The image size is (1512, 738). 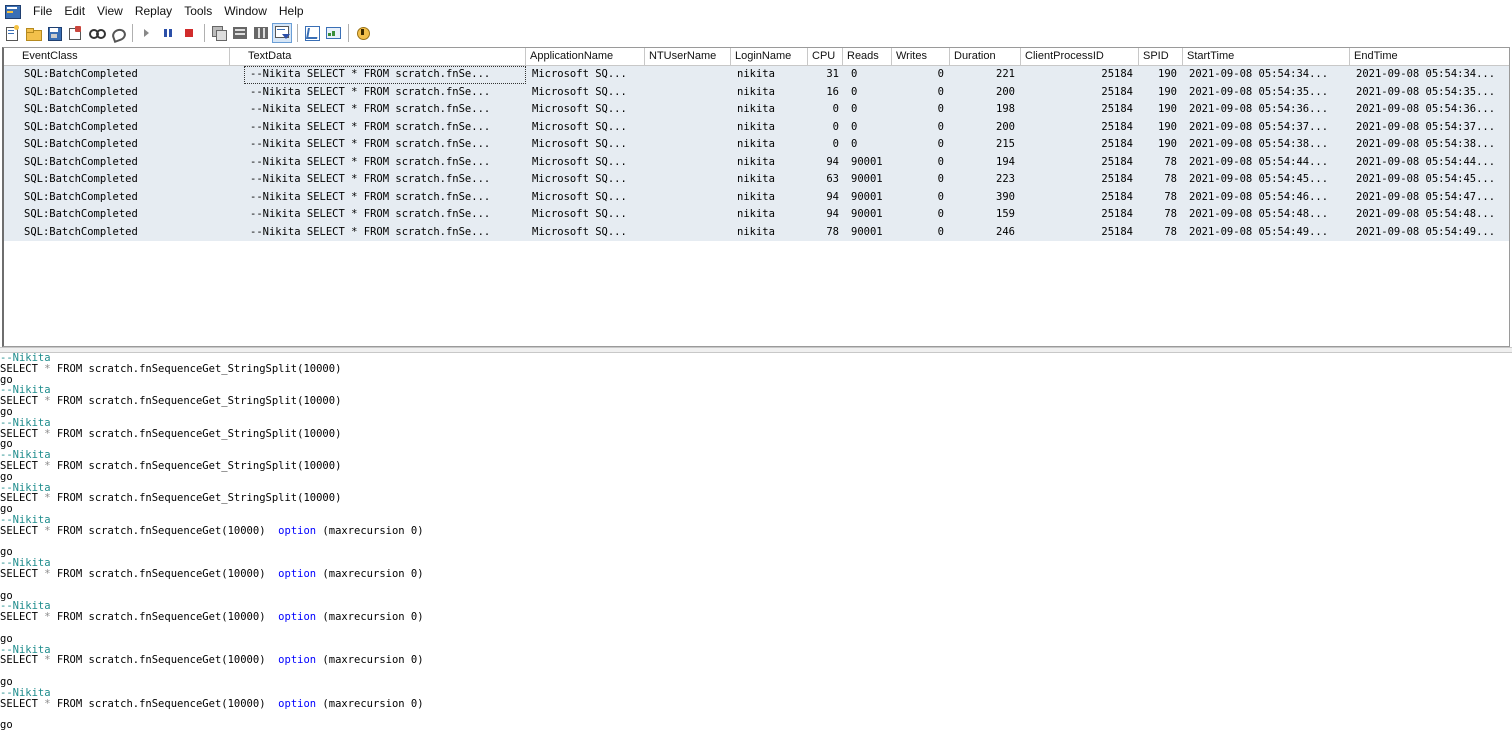 What do you see at coordinates (261, 33) in the screenshot?
I see `columns-button` at bounding box center [261, 33].